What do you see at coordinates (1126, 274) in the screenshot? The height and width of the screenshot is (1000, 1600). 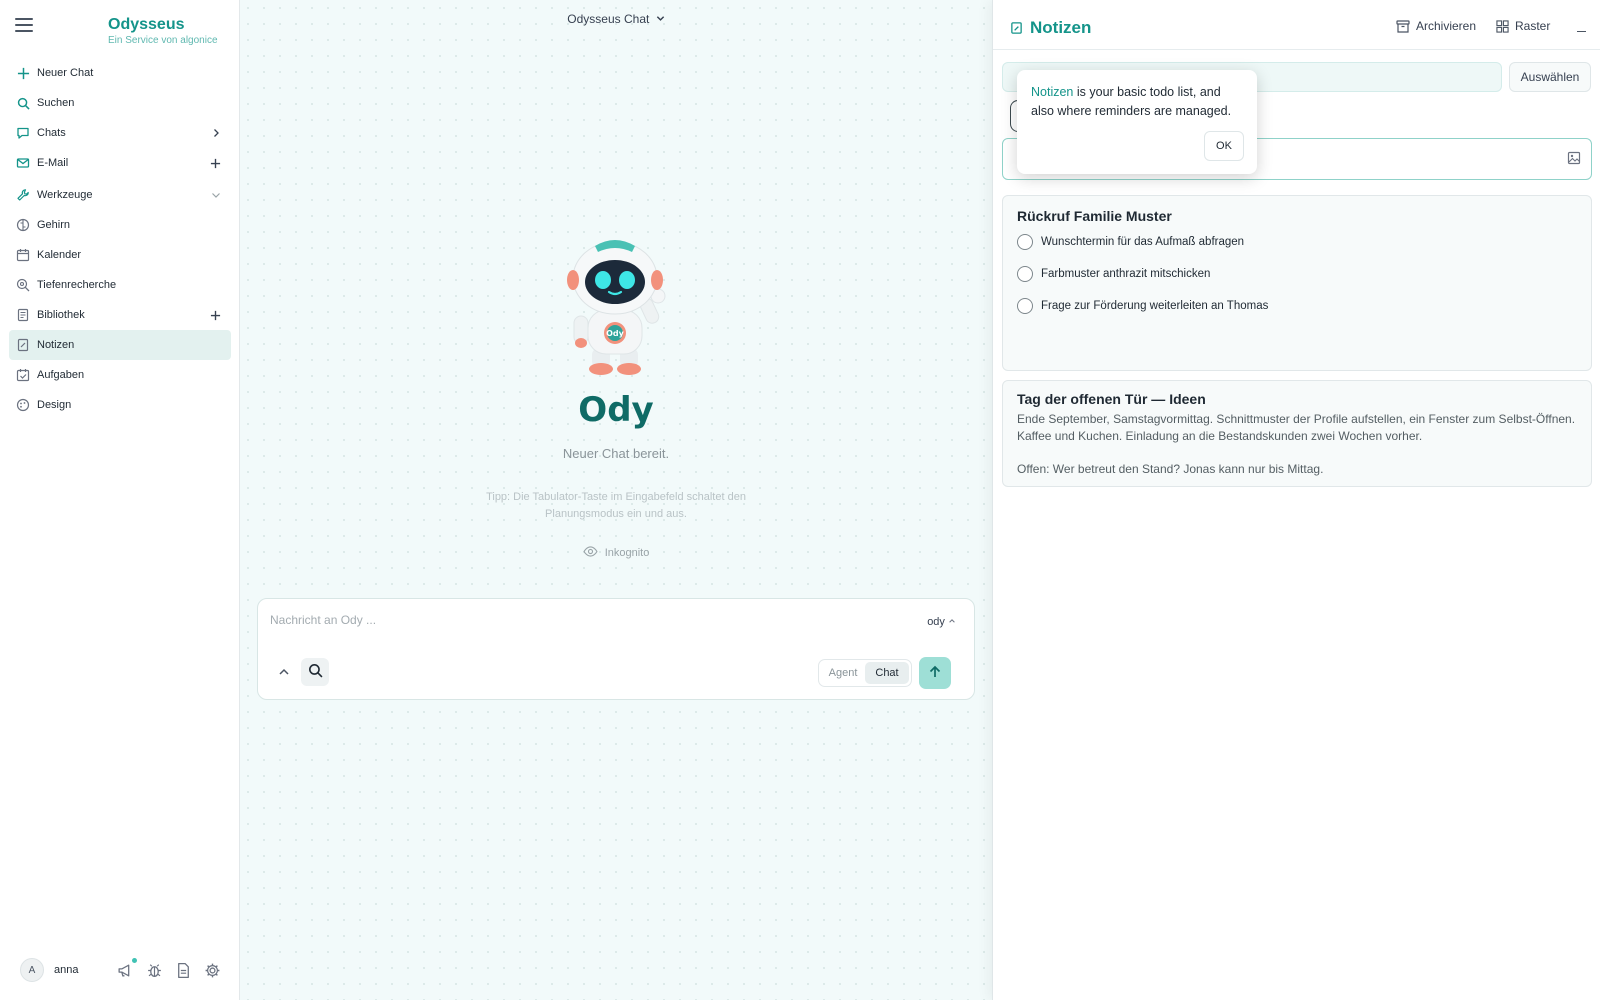 I see `todo-label: Farbmuster anthrazit mitschicken` at bounding box center [1126, 274].